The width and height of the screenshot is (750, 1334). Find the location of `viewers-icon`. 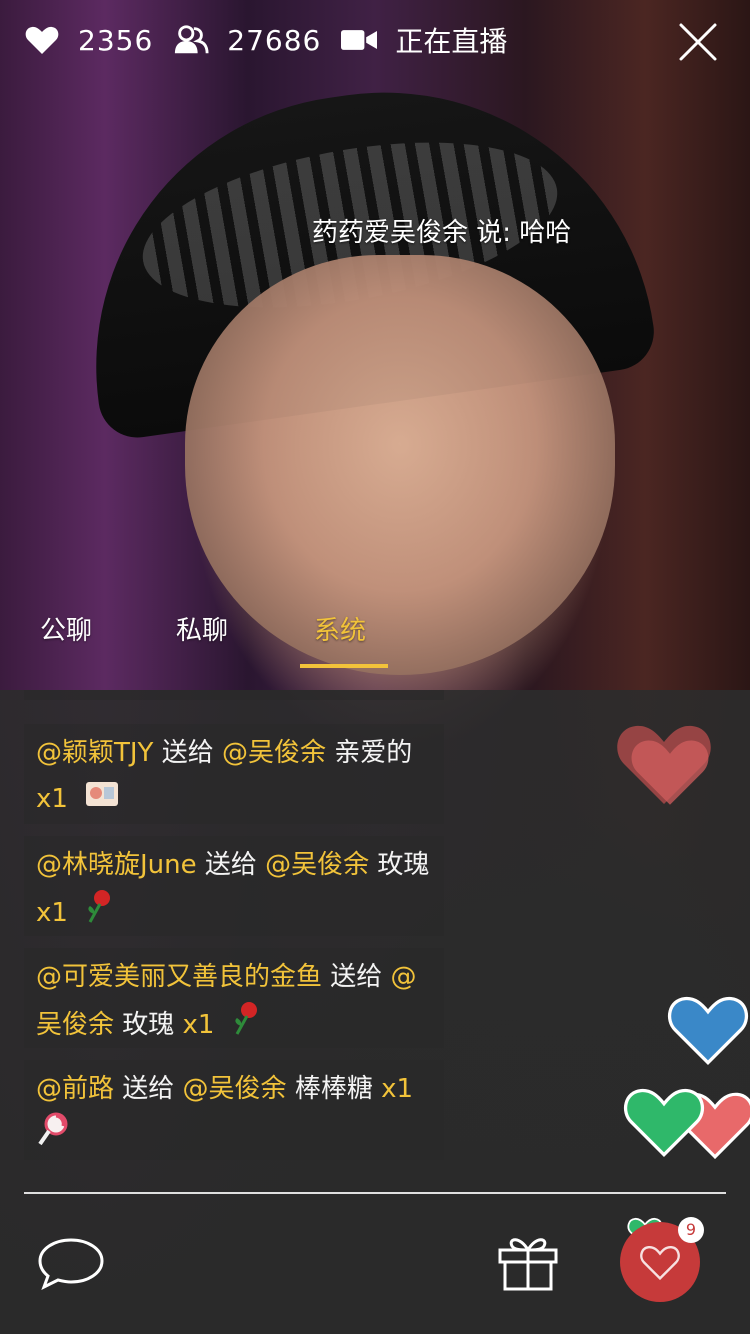

viewers-icon is located at coordinates (191, 40).